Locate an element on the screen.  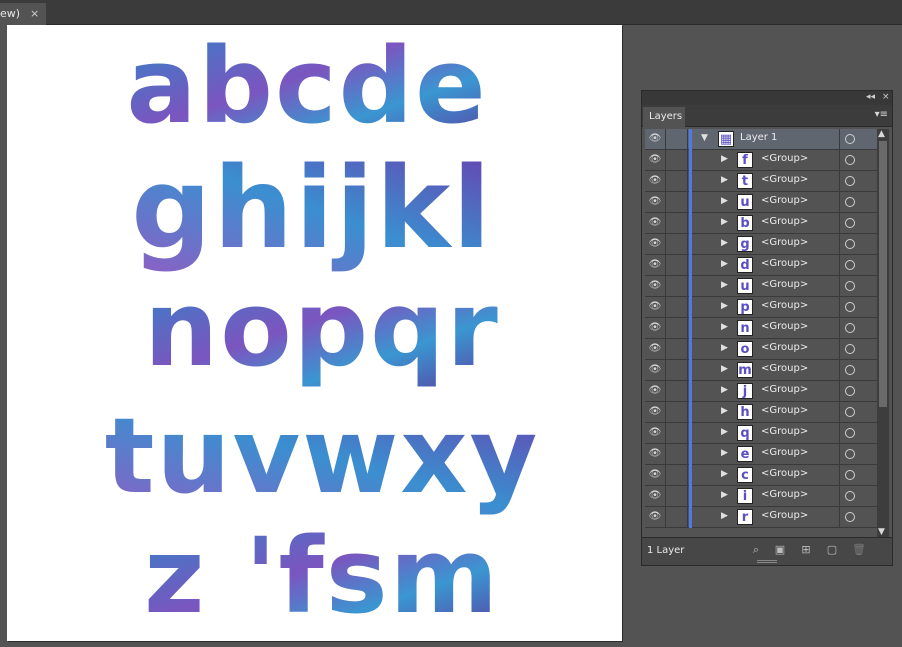
panel-menu-icon: ▾≡ is located at coordinates (881, 114).